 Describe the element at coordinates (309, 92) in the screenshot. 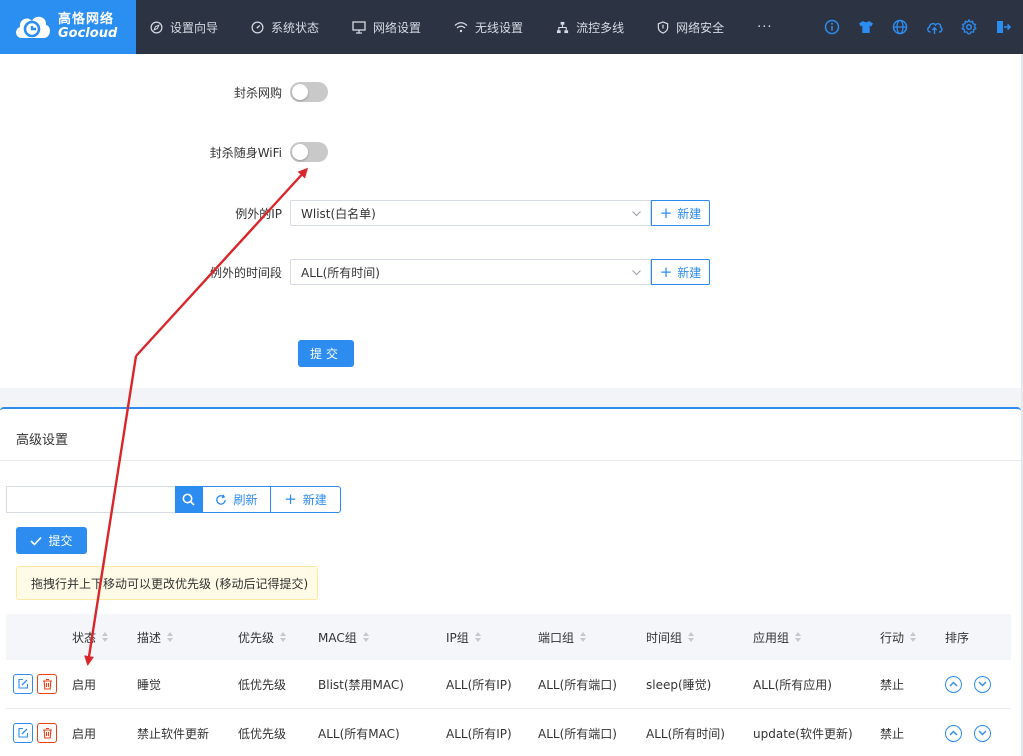

I see `block-shopping-switch` at that location.